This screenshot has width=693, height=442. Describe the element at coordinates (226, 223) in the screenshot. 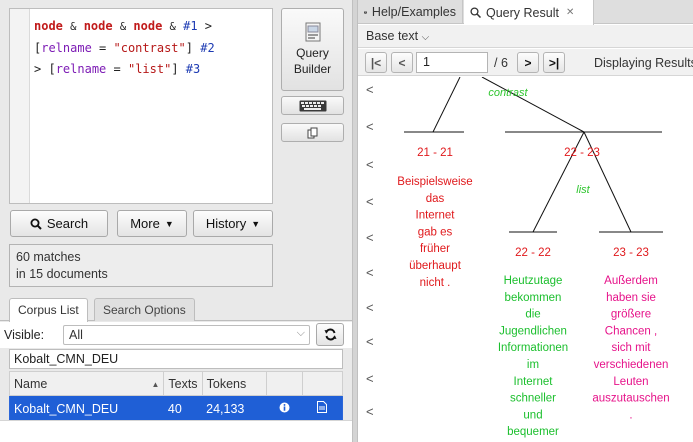

I see `history-button-label: History` at that location.